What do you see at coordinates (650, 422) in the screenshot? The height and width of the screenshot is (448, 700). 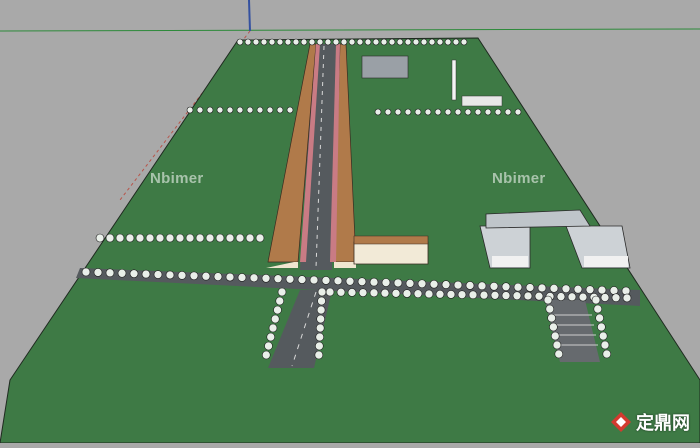 I see `brand-badge: 定鼎网` at bounding box center [650, 422].